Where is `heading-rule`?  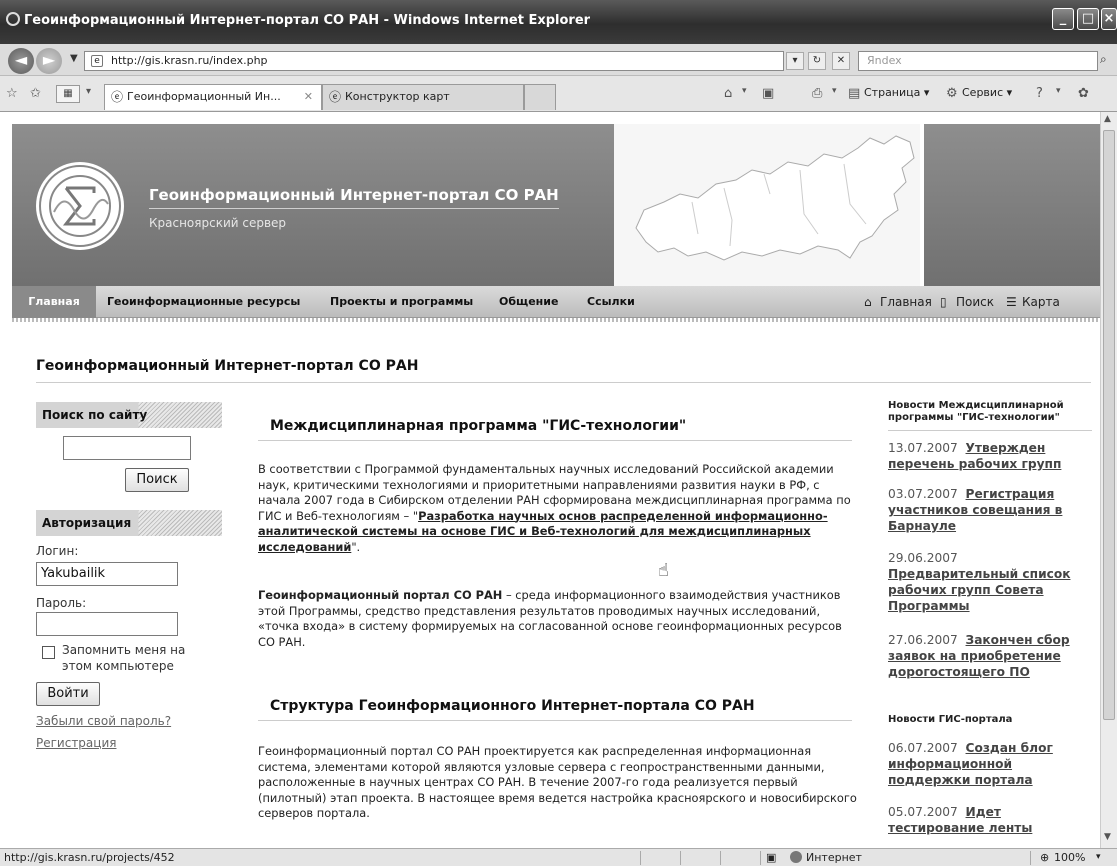 heading-rule is located at coordinates (555, 720).